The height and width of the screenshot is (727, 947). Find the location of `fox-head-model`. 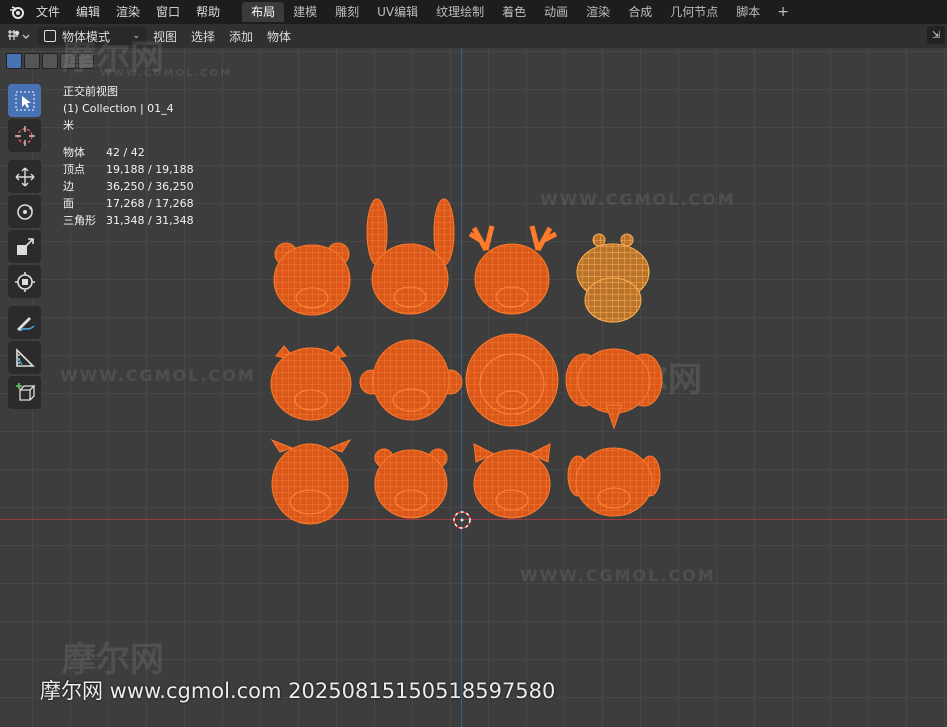

fox-head-model is located at coordinates (512, 481).